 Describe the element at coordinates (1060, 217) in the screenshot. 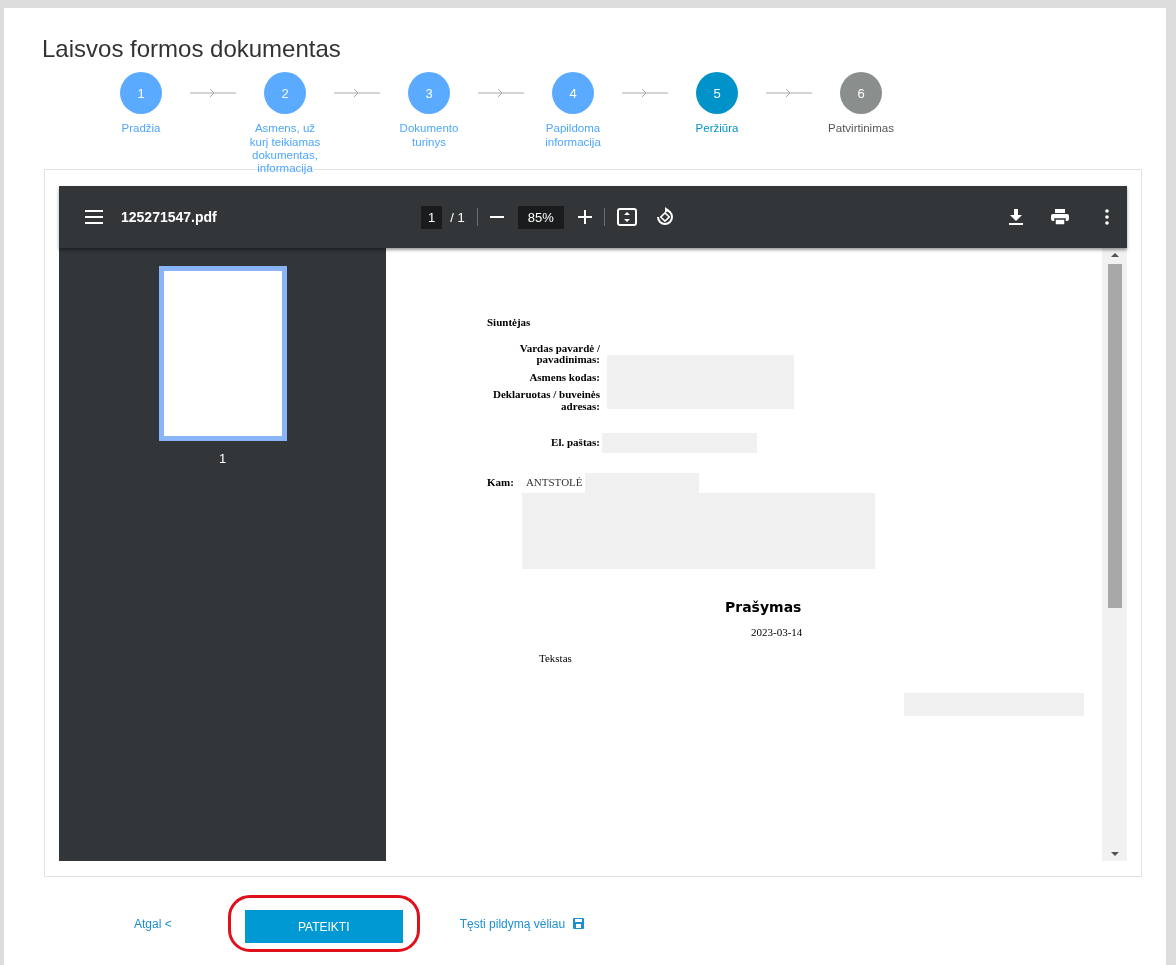

I see `print-icon` at that location.